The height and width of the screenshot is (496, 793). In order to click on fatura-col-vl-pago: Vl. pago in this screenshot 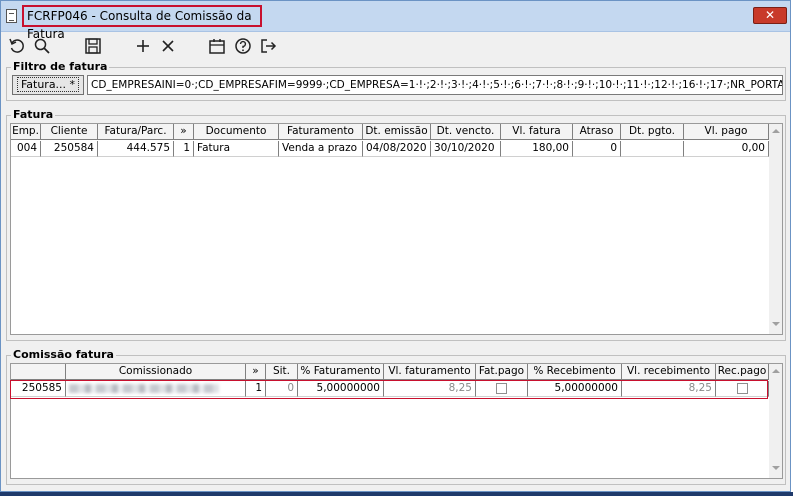, I will do `click(726, 132)`.